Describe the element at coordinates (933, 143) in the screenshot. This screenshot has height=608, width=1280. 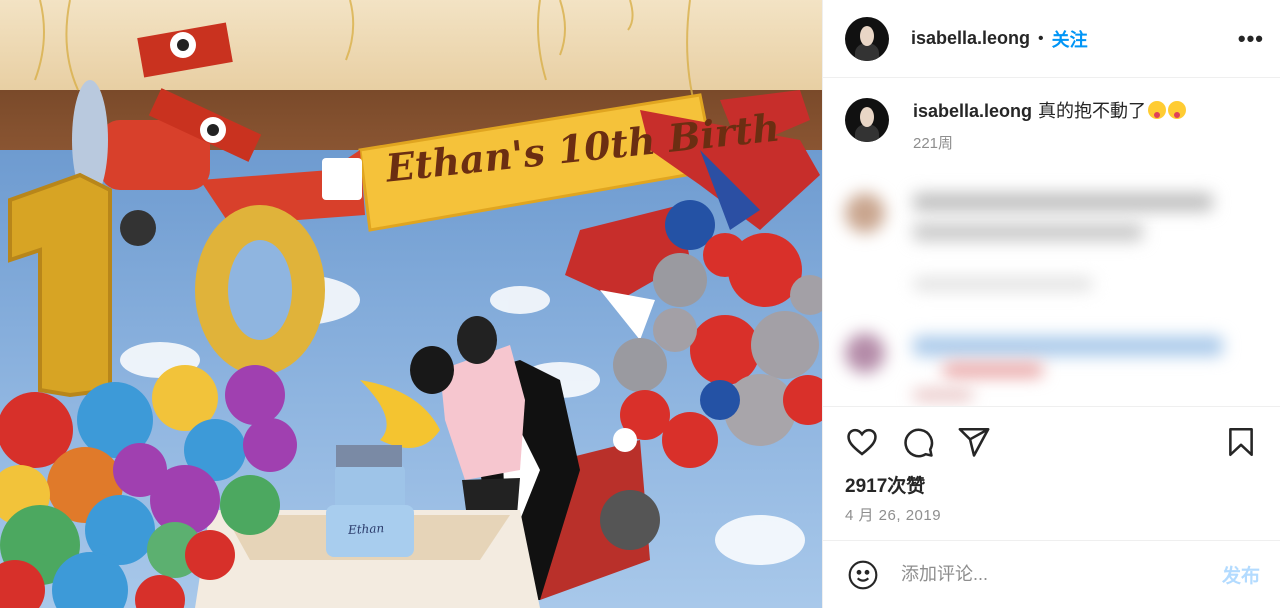
I see `caption-time: 221周` at that location.